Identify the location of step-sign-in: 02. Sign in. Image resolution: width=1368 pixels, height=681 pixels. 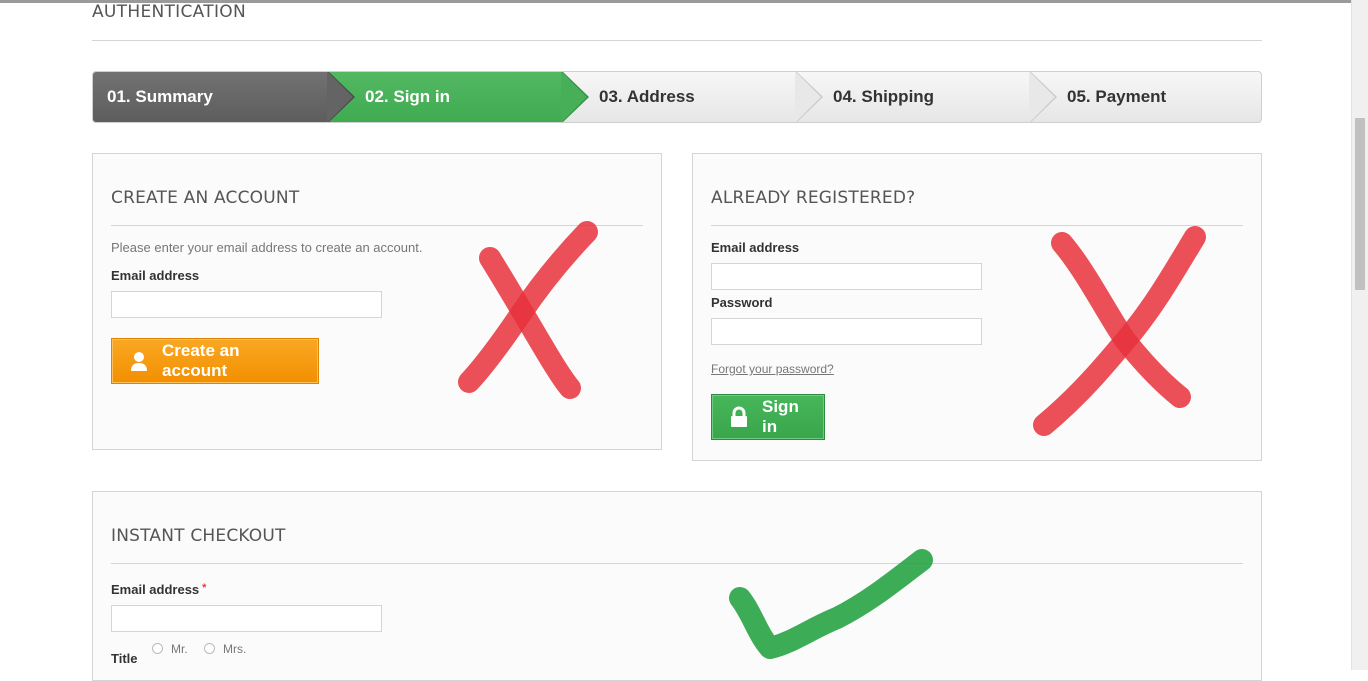
(458, 97).